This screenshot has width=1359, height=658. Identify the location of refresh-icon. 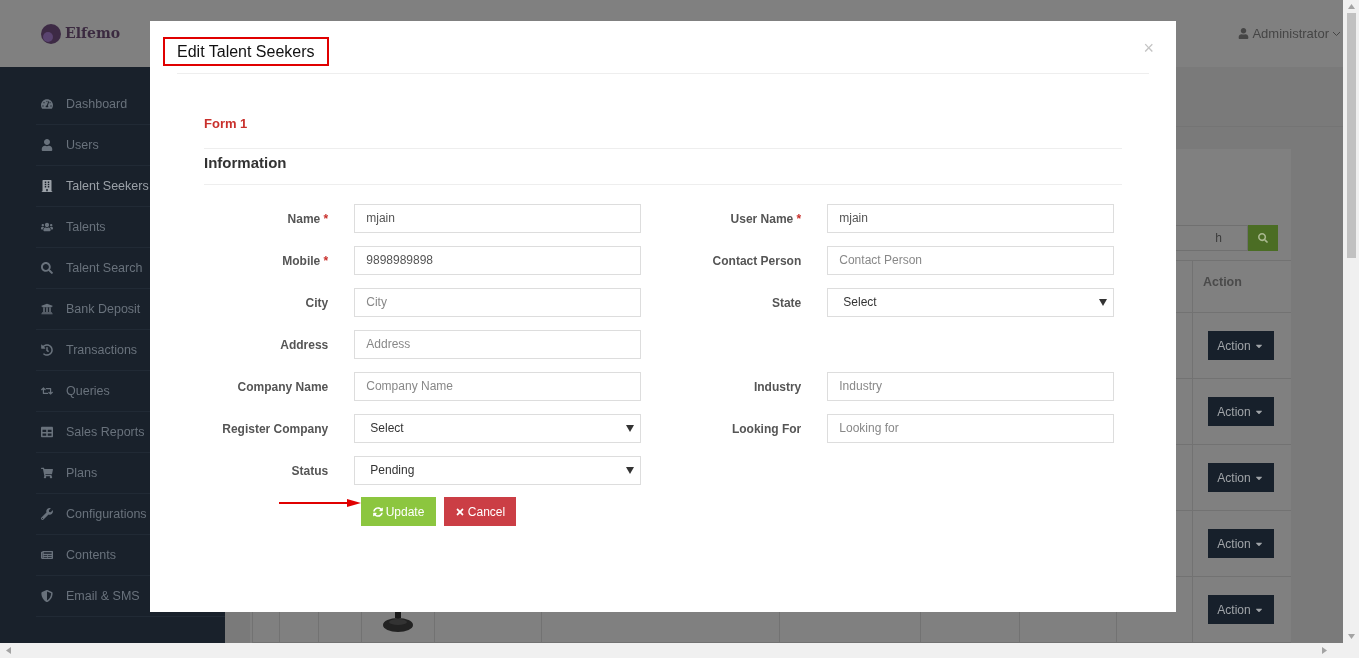
(377, 511).